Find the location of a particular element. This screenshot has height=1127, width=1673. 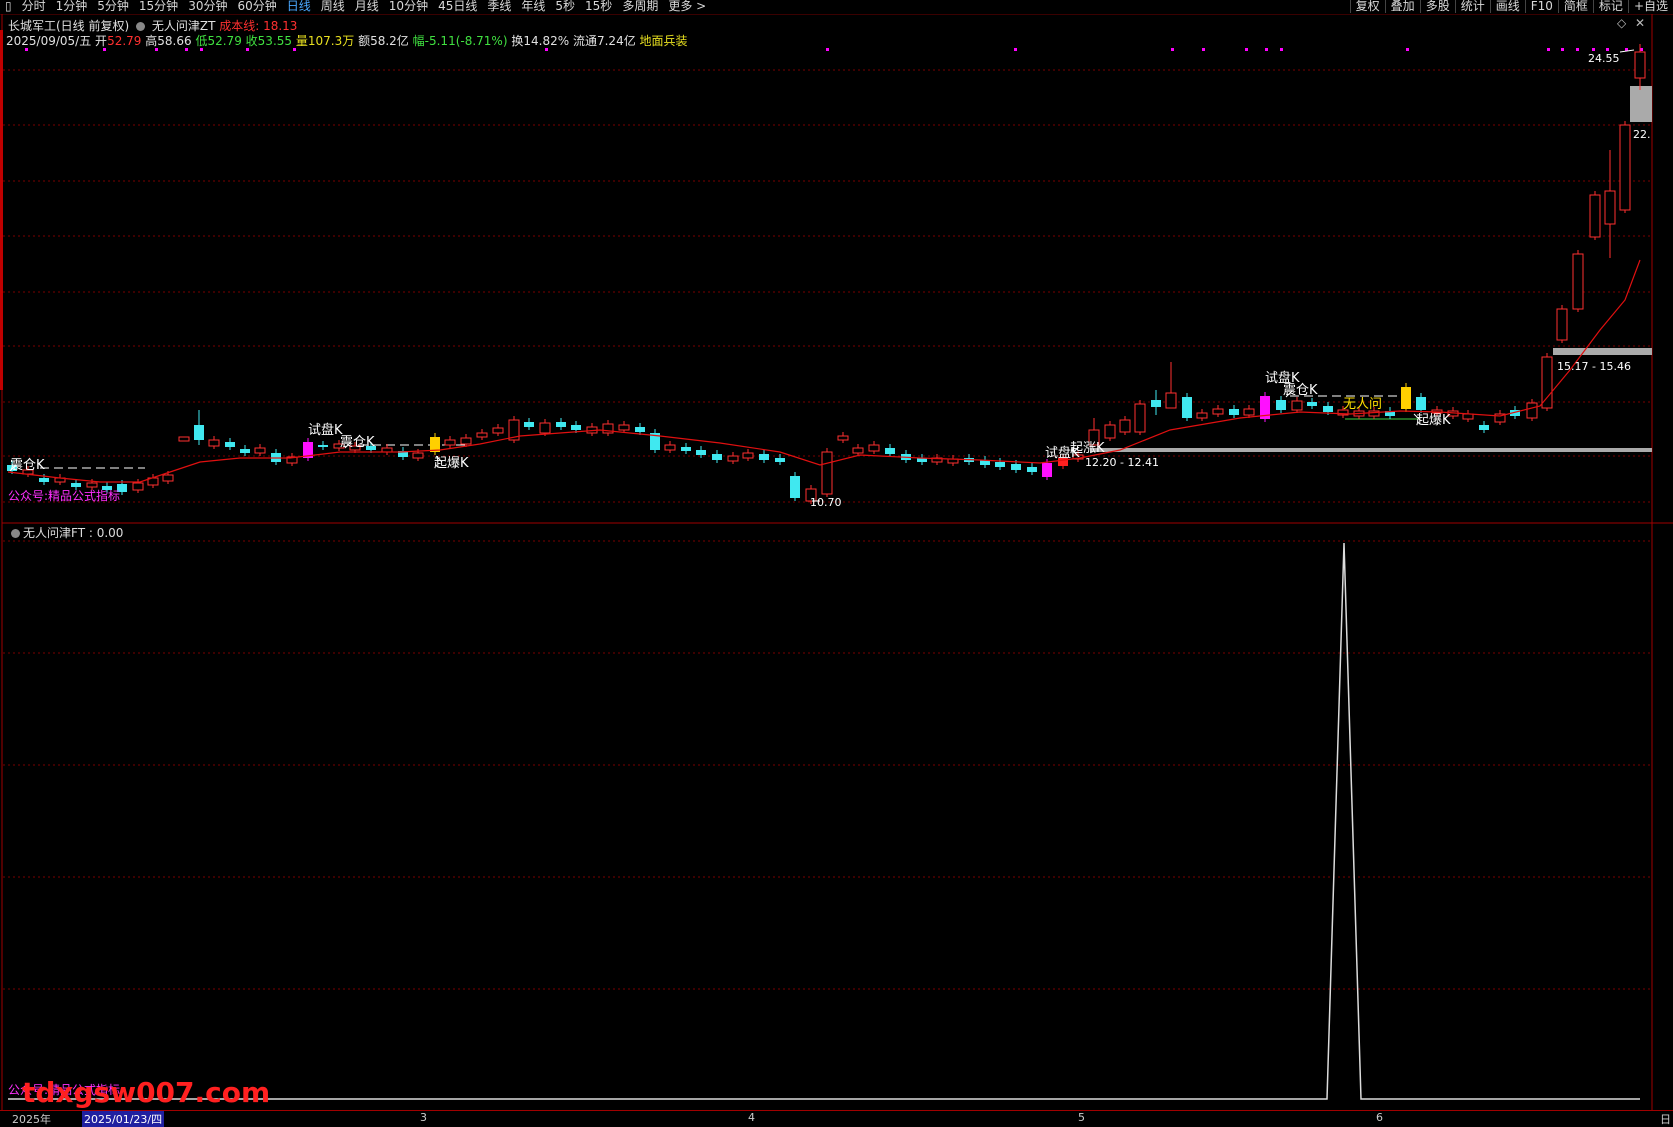

label-range-1: 12.20 - 12.41 is located at coordinates (1122, 462).